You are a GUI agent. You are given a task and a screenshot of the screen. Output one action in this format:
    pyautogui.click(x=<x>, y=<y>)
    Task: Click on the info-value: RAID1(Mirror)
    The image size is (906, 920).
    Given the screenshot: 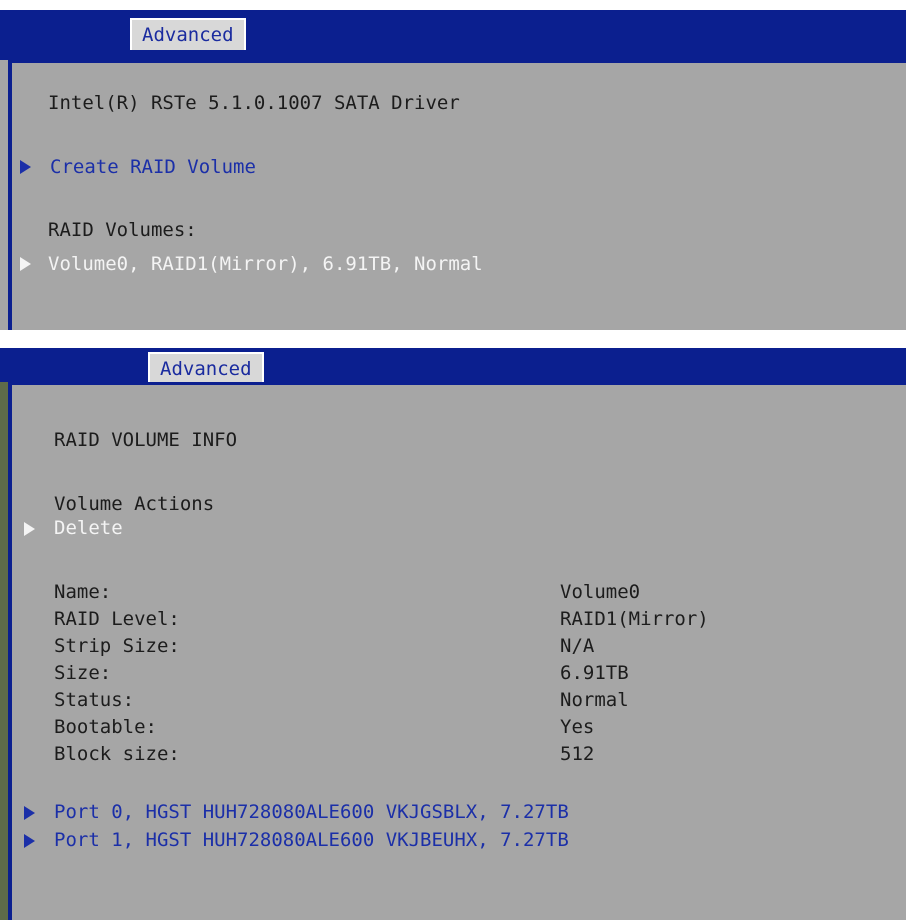 What is the action you would take?
    pyautogui.click(x=634, y=619)
    